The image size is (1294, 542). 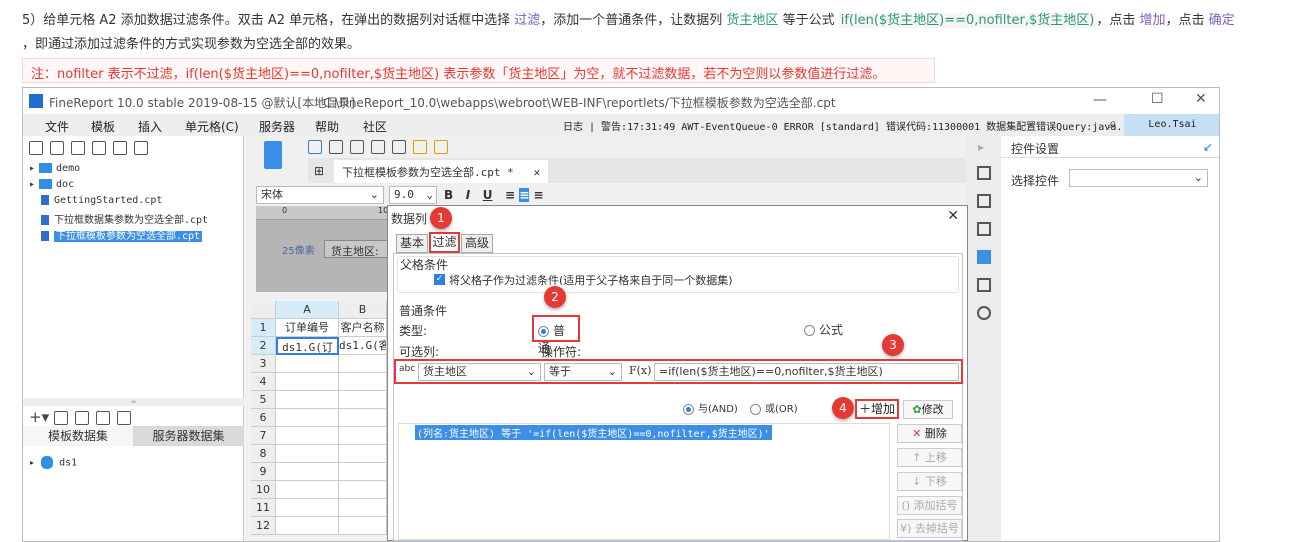 I want to click on close-tab-icon: ✕, so click(x=537, y=172).